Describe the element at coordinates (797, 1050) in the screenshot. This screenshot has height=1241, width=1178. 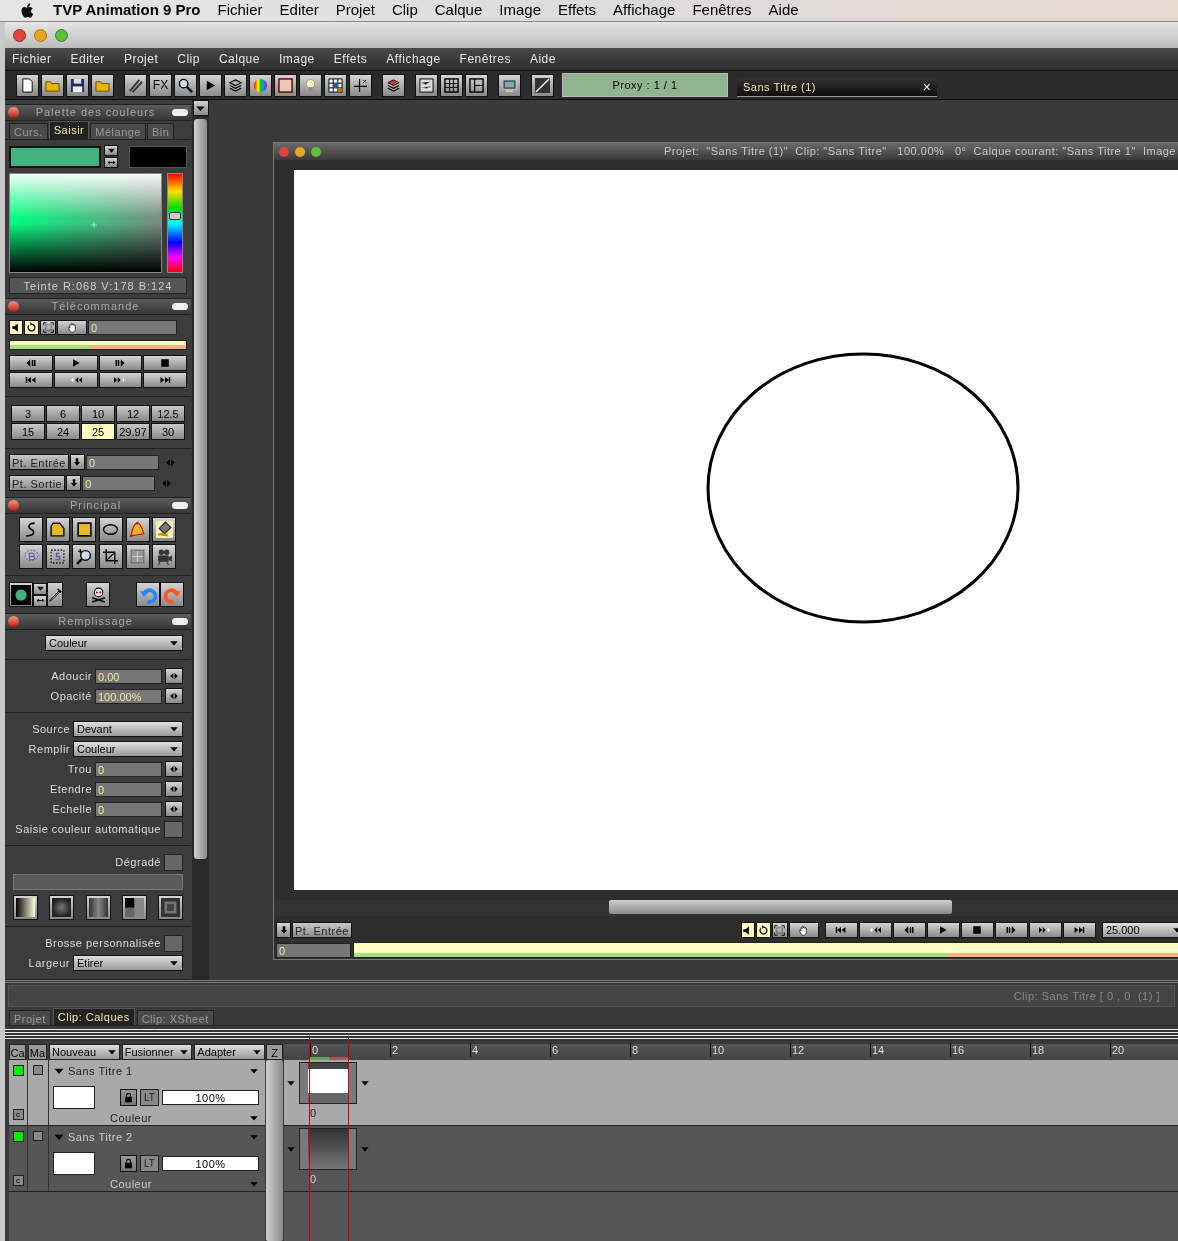
I see `ruler-label: 12` at that location.